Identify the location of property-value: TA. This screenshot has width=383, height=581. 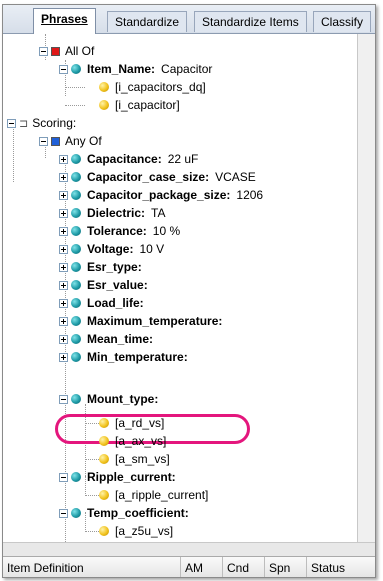
(158, 213).